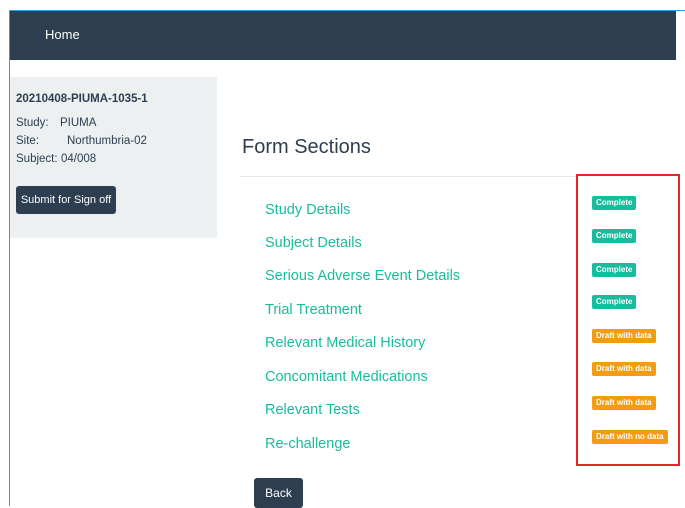  Describe the element at coordinates (32, 123) in the screenshot. I see `study-label: Study:` at that location.